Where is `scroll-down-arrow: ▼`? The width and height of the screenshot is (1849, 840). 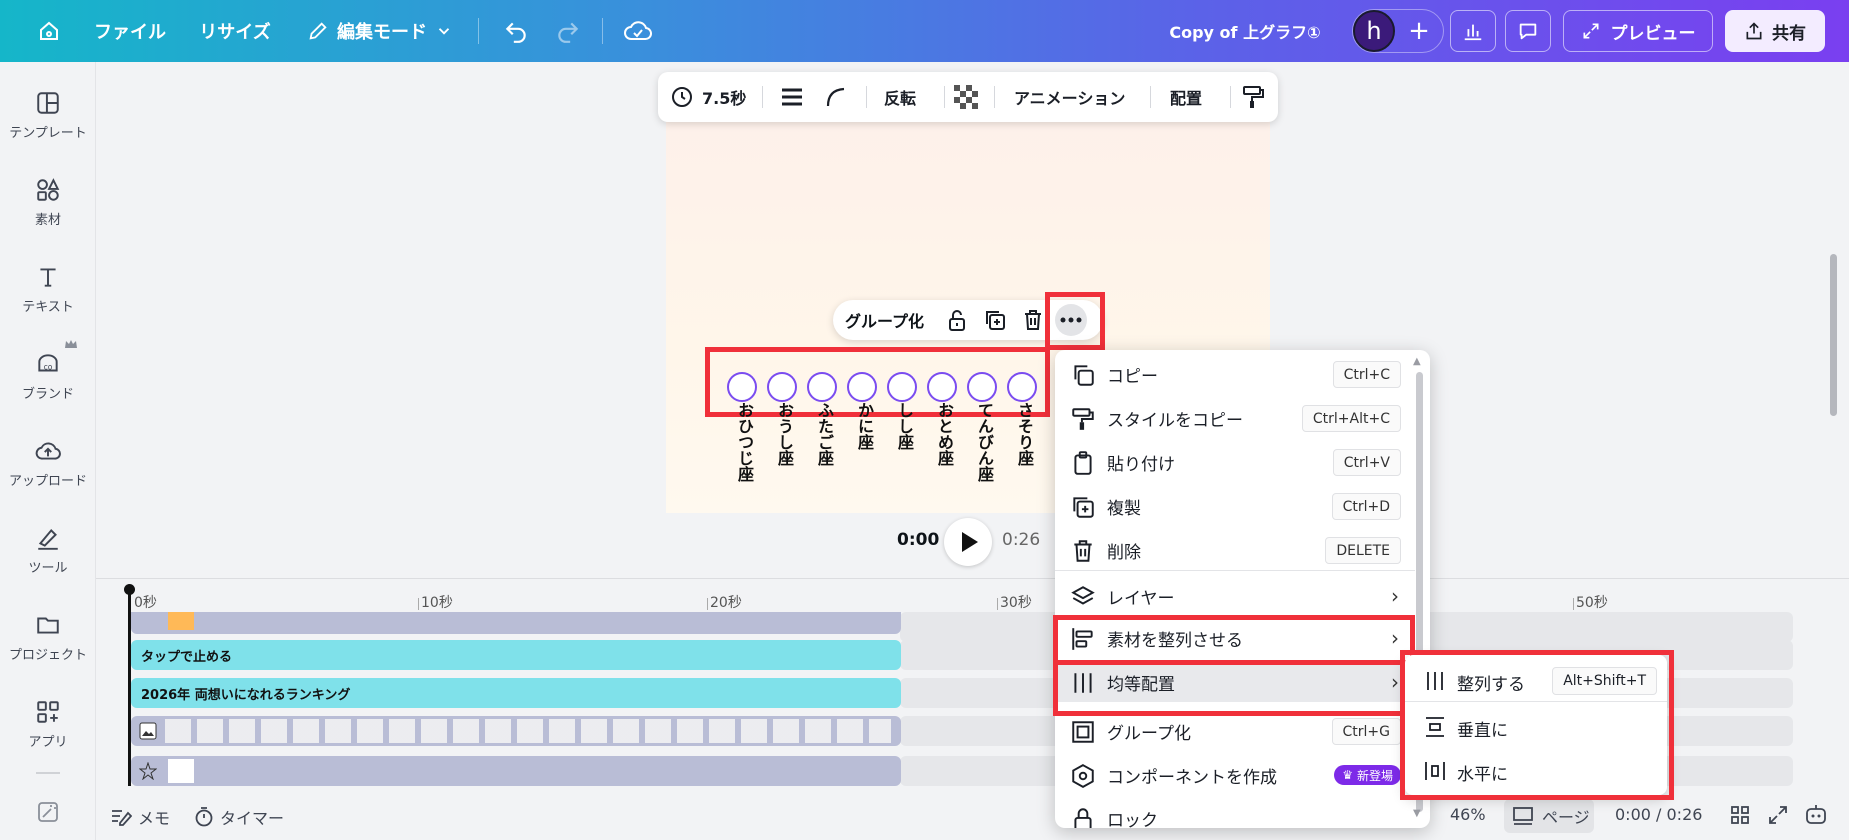 scroll-down-arrow: ▼ is located at coordinates (1417, 813).